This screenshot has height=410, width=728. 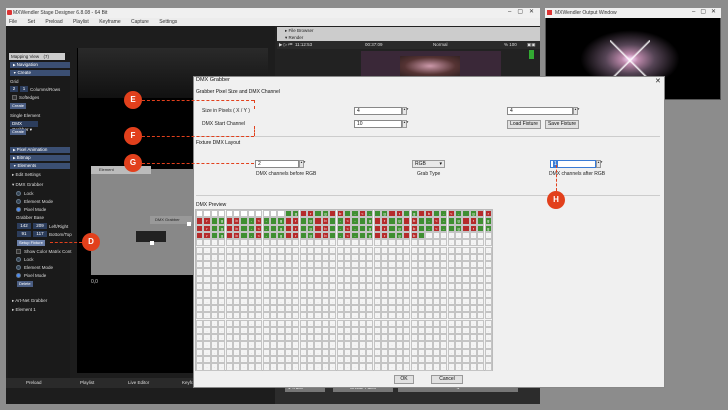 I want to click on channels-before-input: 2, so click(x=277, y=164).